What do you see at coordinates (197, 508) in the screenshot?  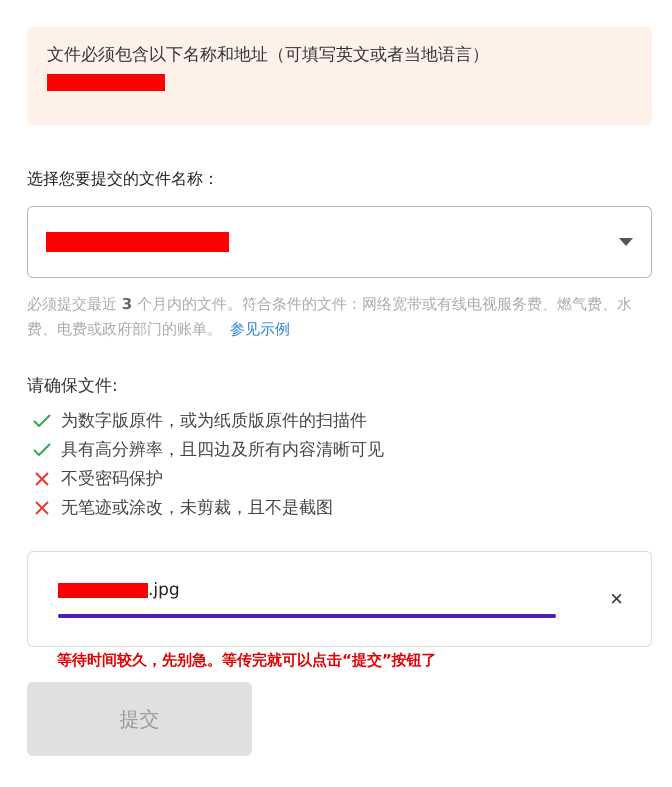 I see `requirement-text: 无笔迹或涂改，未剪裁，且不是截图` at bounding box center [197, 508].